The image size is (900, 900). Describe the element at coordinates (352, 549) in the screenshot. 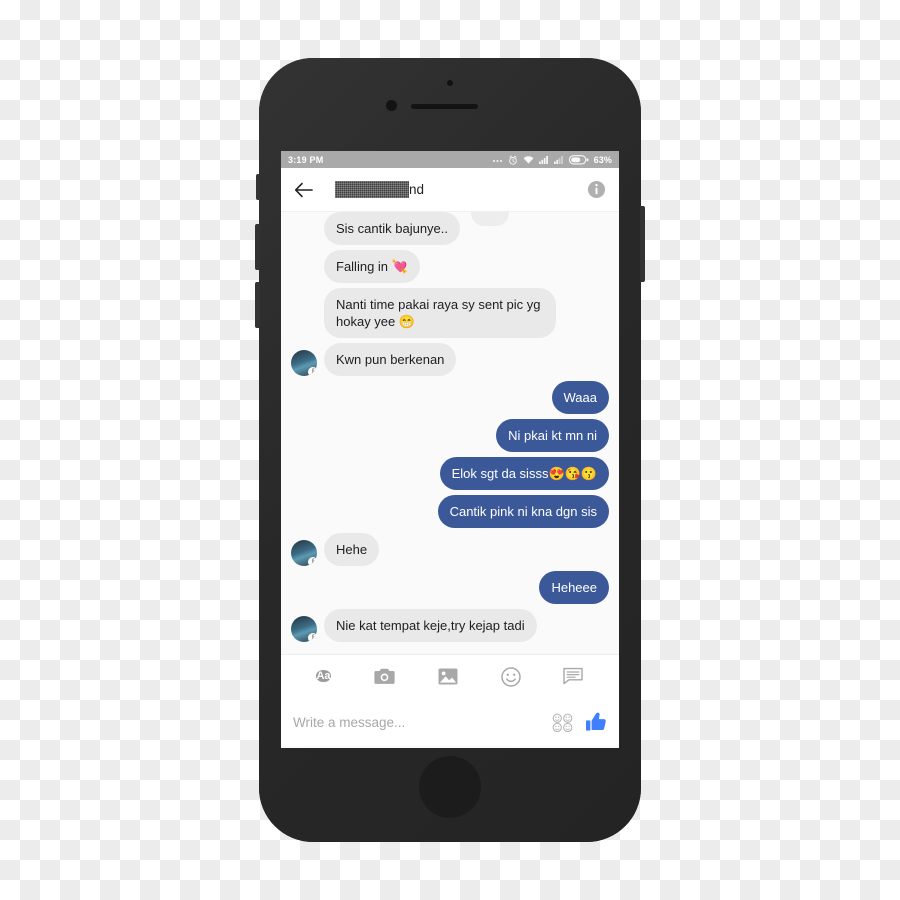

I see `message-bubble: Hehe` at that location.